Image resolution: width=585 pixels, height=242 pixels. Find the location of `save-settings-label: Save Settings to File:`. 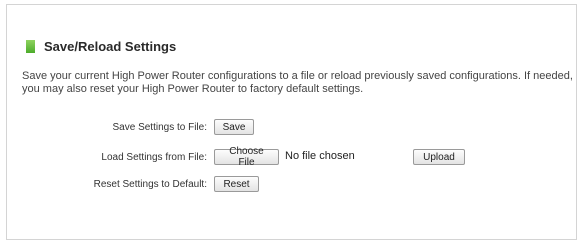

save-settings-label: Save Settings to File: is located at coordinates (160, 127).